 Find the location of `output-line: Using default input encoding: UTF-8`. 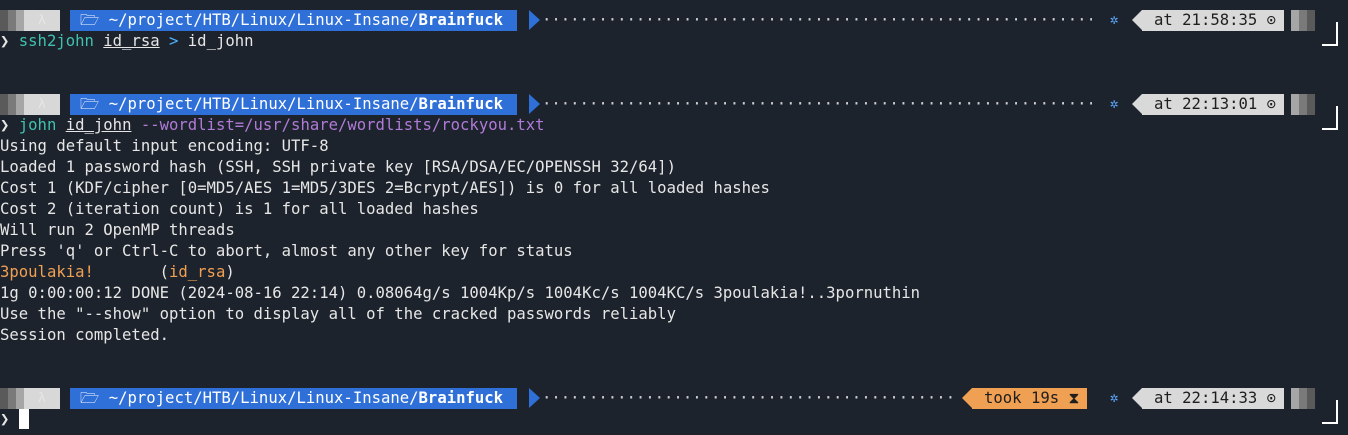

output-line: Using default input encoding: UTF-8 is located at coordinates (164, 146).